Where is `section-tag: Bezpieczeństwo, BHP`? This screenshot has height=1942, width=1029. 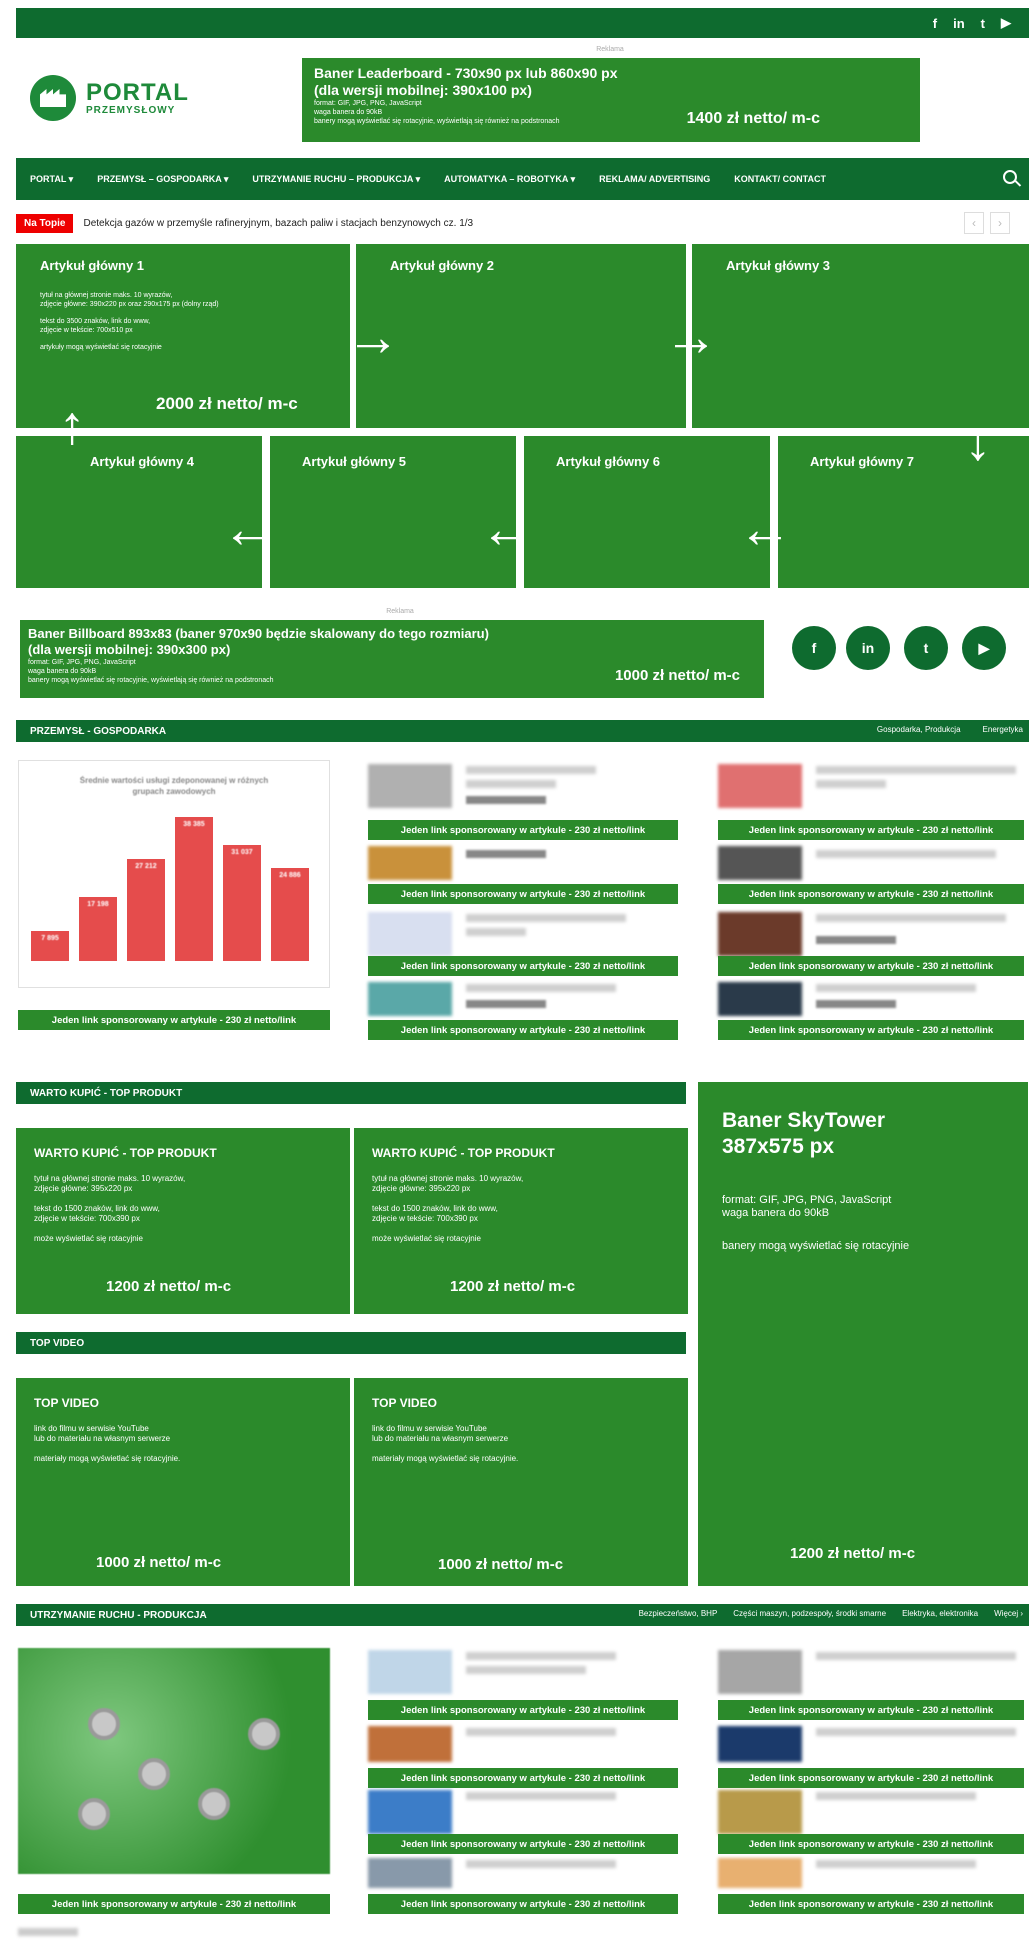 section-tag: Bezpieczeństwo, BHP is located at coordinates (678, 1613).